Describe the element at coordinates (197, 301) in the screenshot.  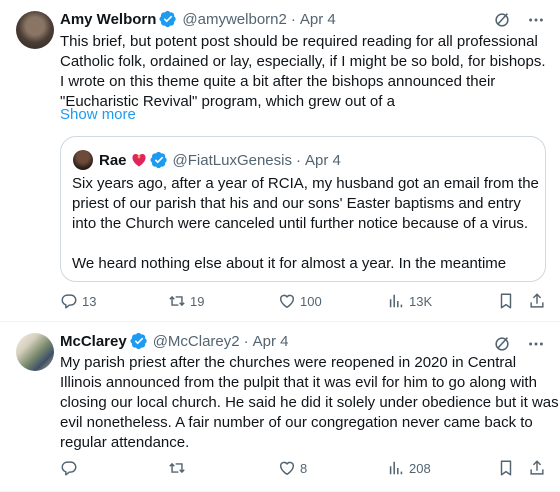
I see `repost-count: 19` at that location.